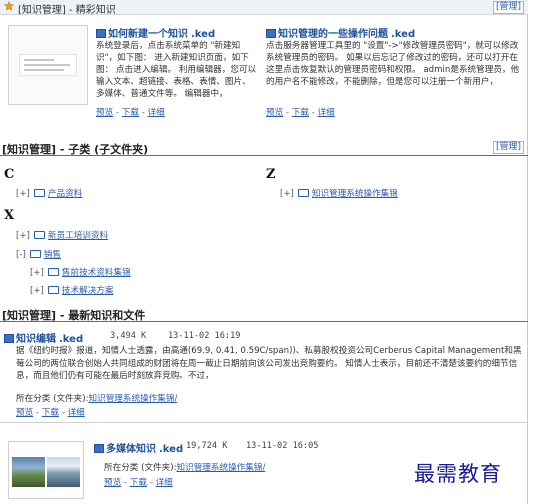 This screenshot has width=539, height=504. I want to click on document-preview-image, so click(48, 65).